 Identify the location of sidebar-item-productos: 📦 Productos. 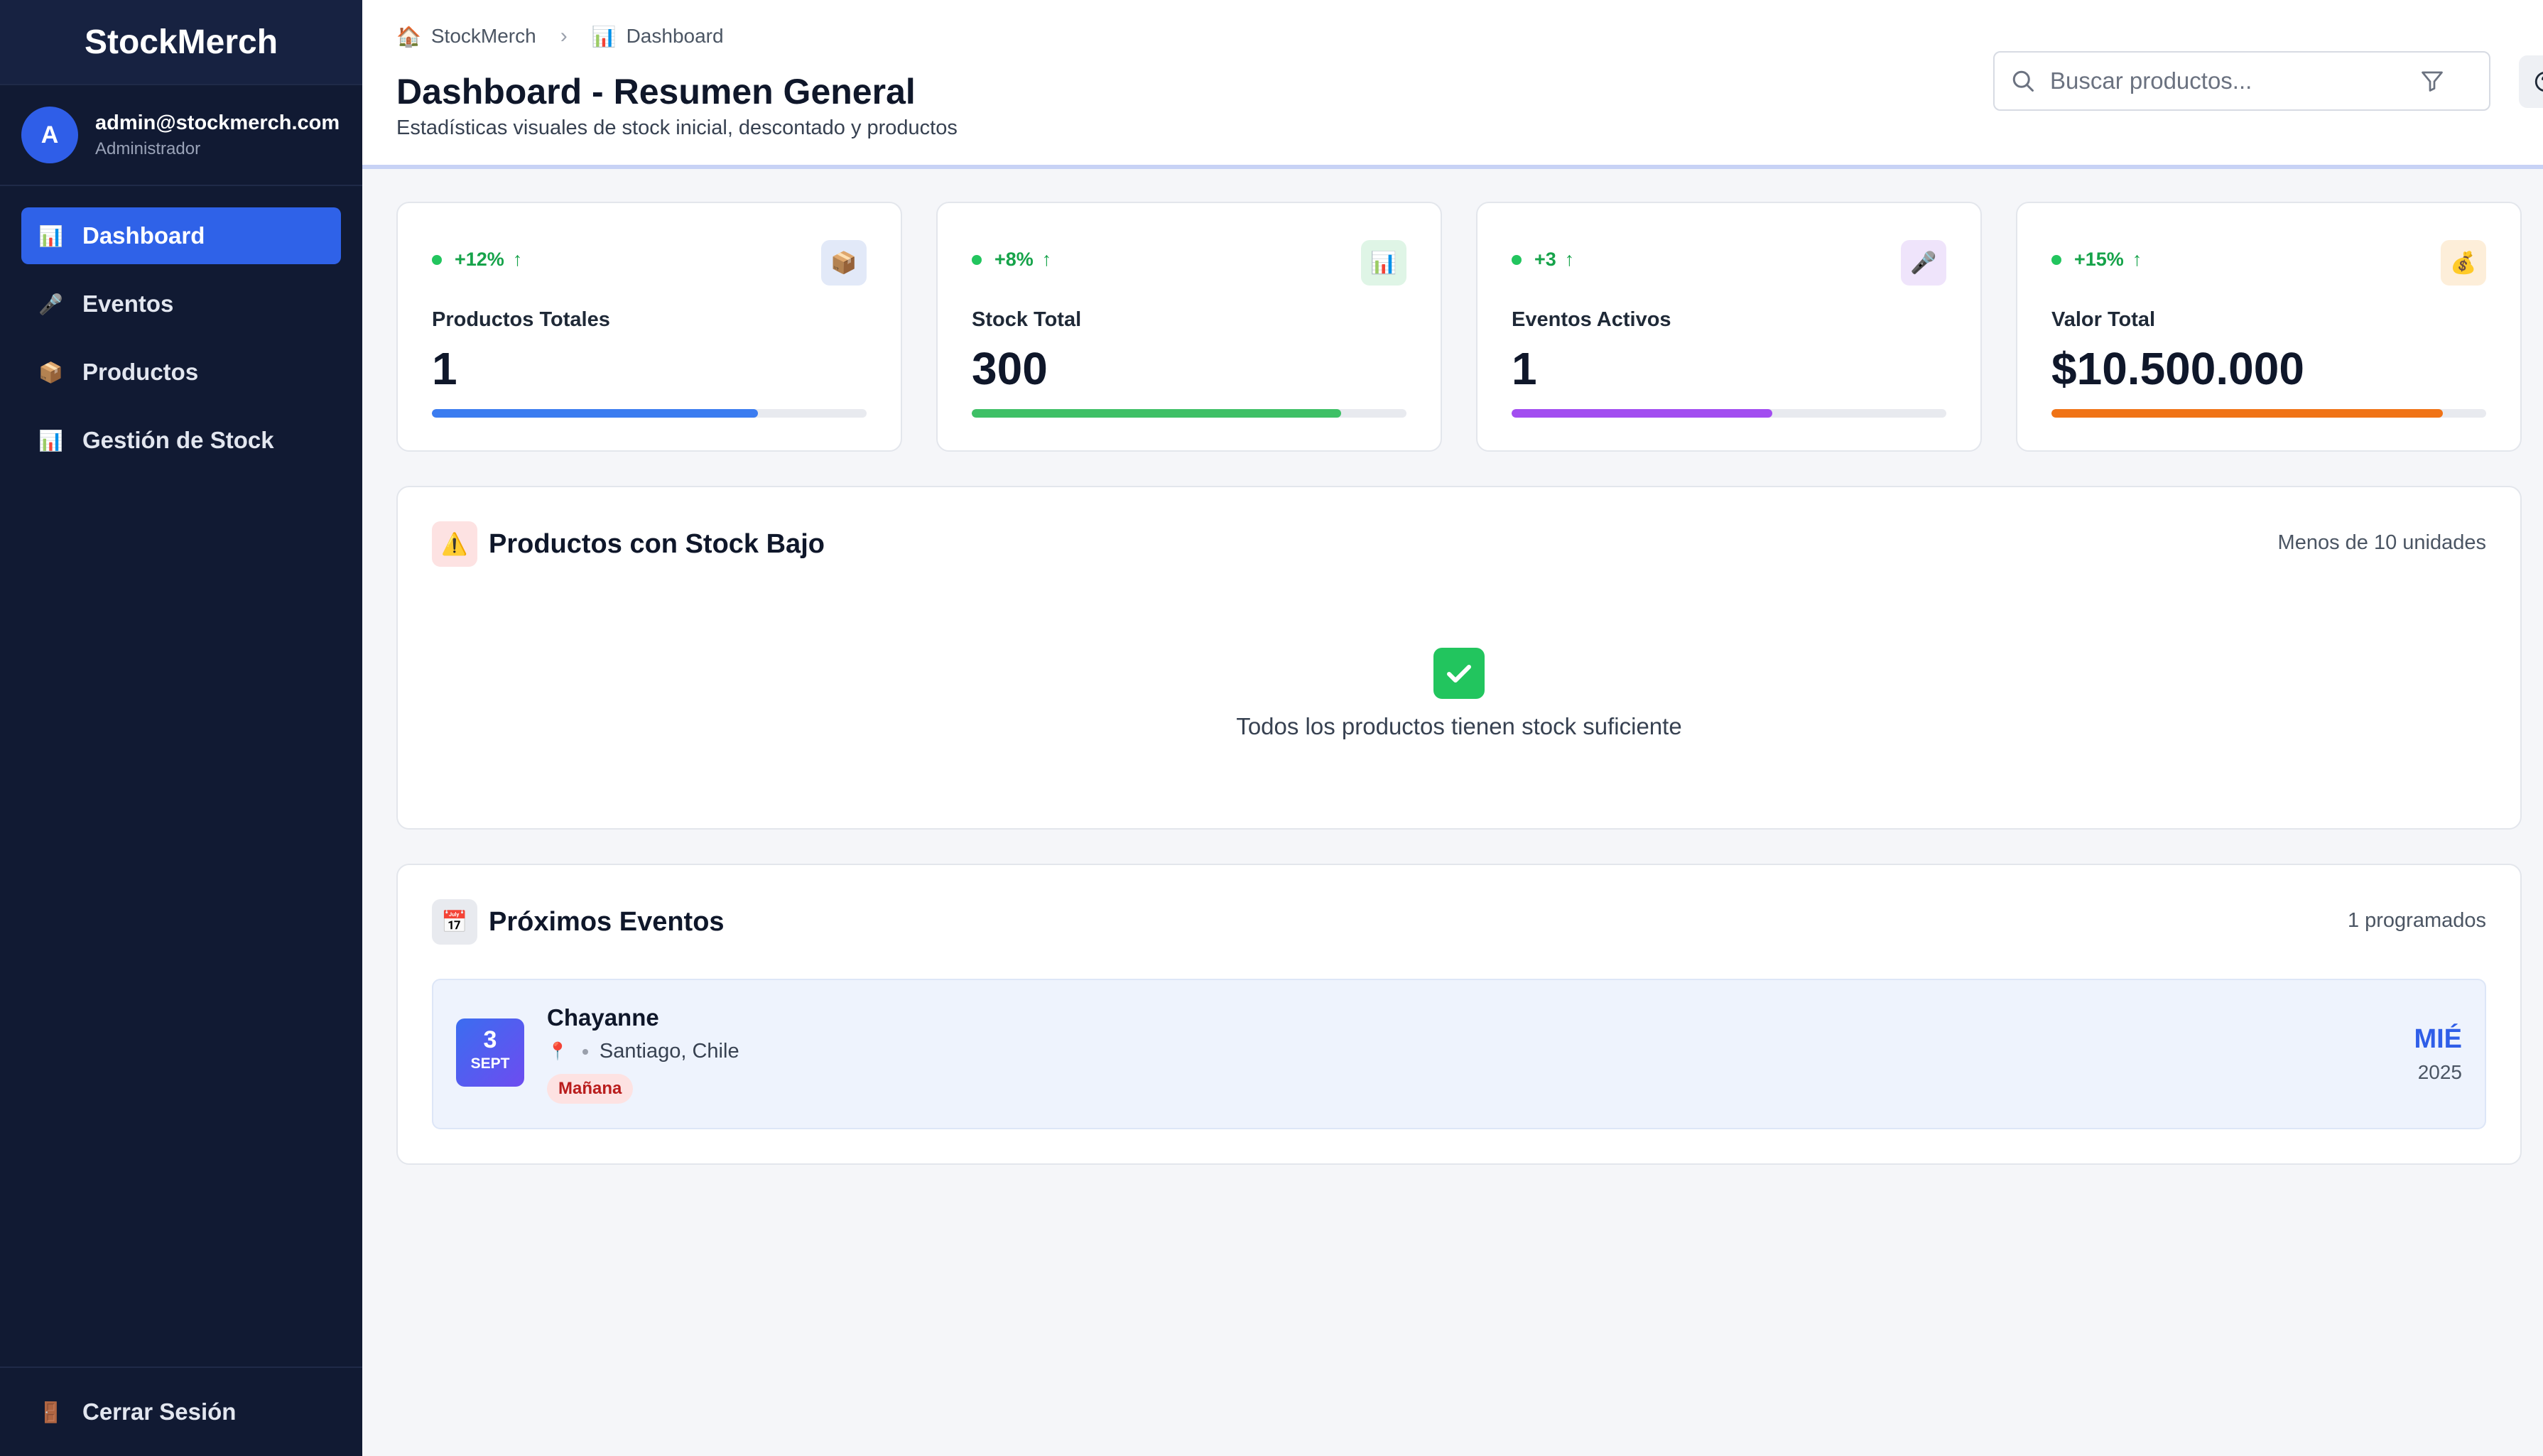
(181, 372).